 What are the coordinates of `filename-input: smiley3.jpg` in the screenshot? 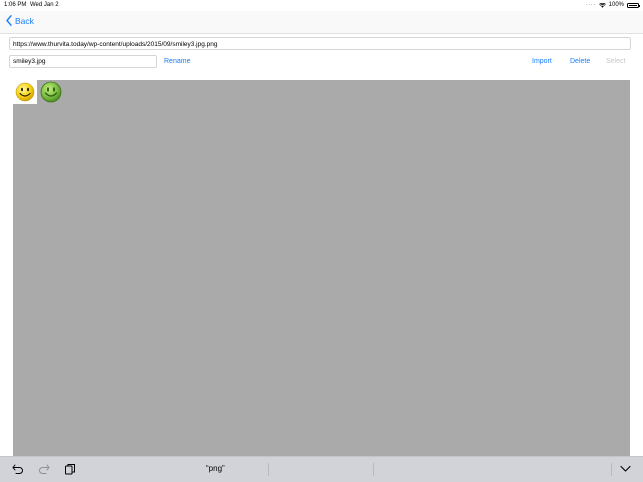 It's located at (83, 61).